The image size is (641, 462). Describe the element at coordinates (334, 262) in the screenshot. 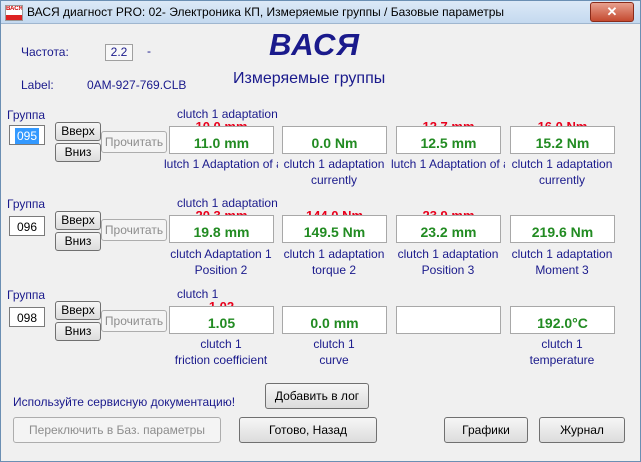

I see `value-description: clutch 1 adaptation torque 2` at that location.